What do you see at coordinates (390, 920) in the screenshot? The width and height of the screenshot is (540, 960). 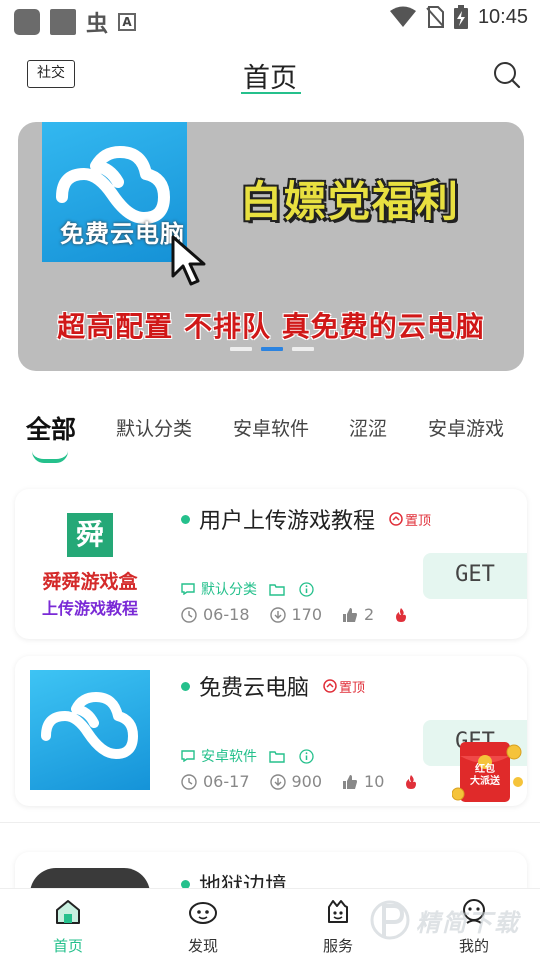 I see `watermark-logo-icon` at bounding box center [390, 920].